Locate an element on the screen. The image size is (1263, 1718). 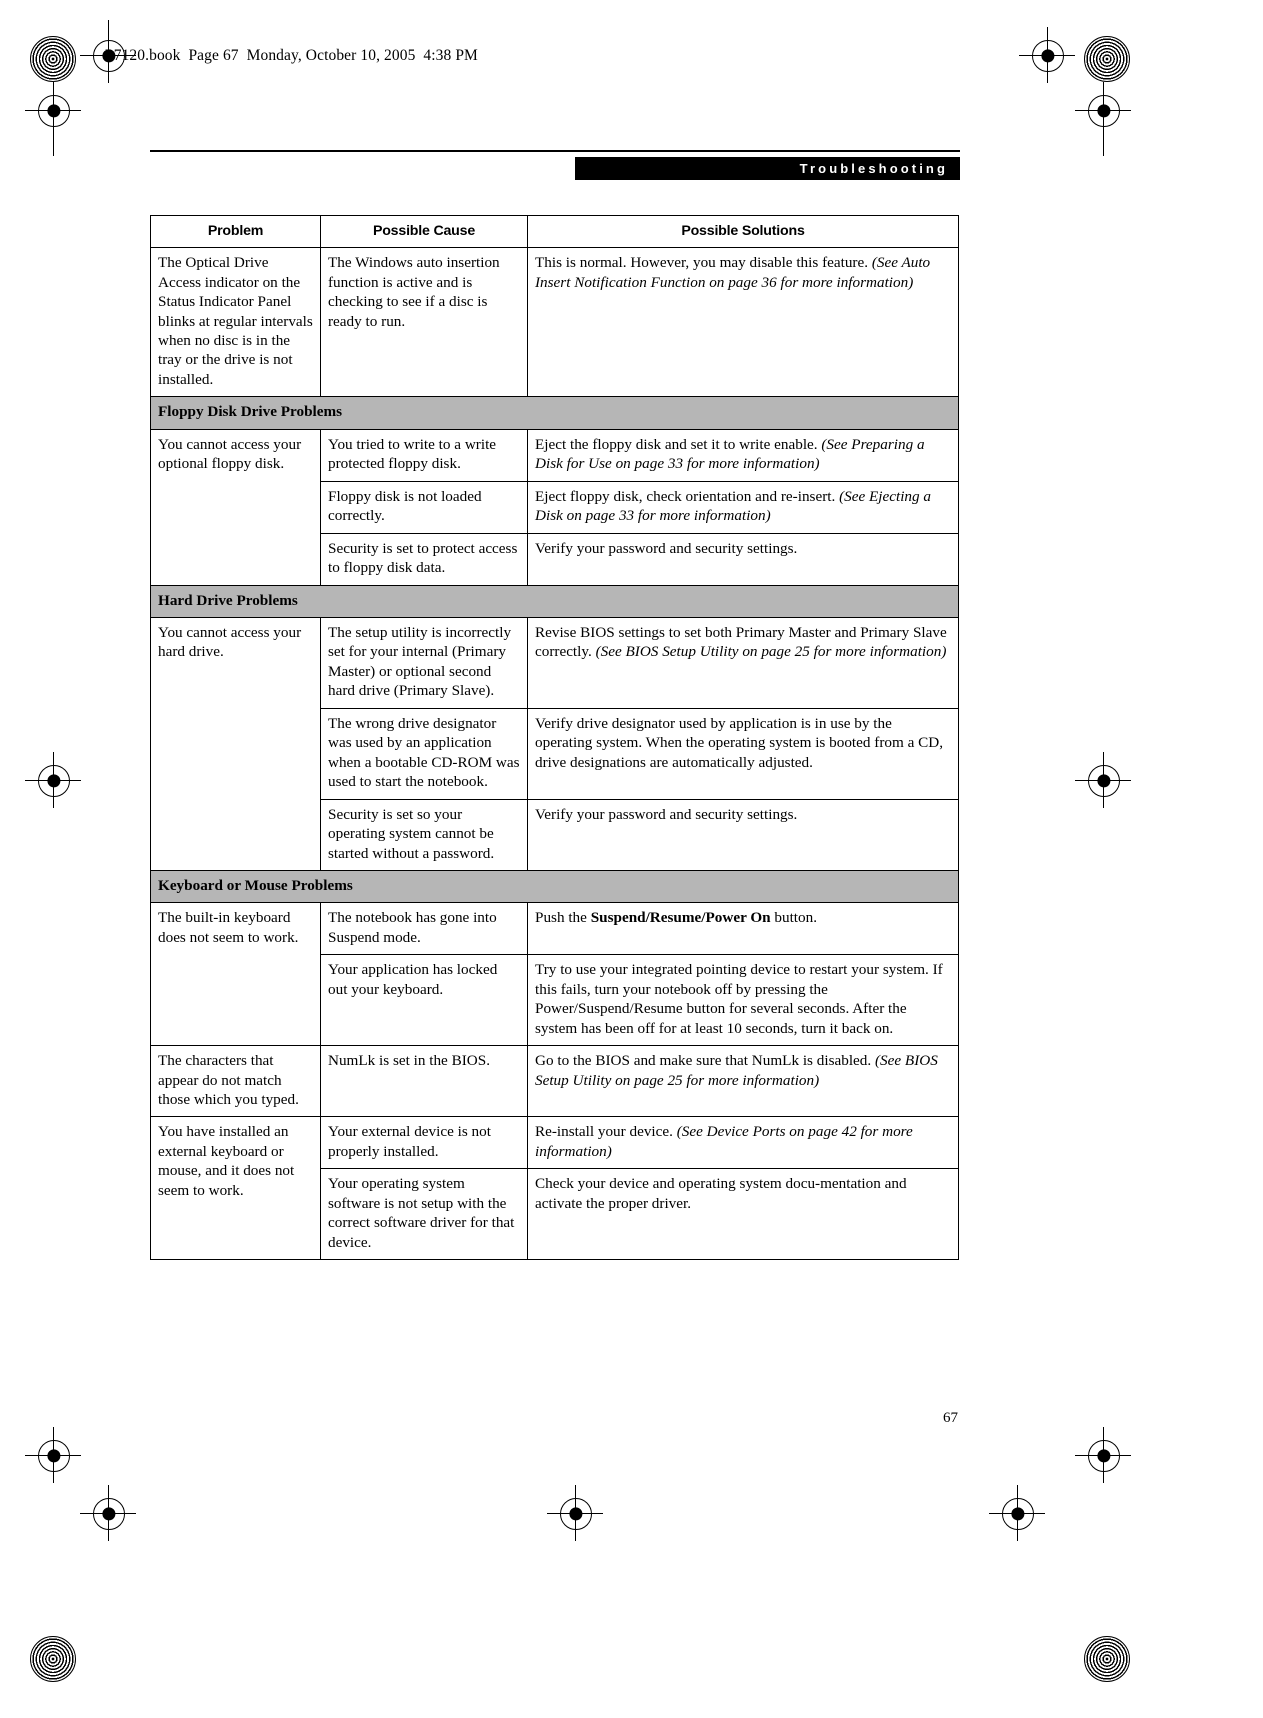
section-header-label: Floppy Disk Drive Problems is located at coordinates (554, 413).